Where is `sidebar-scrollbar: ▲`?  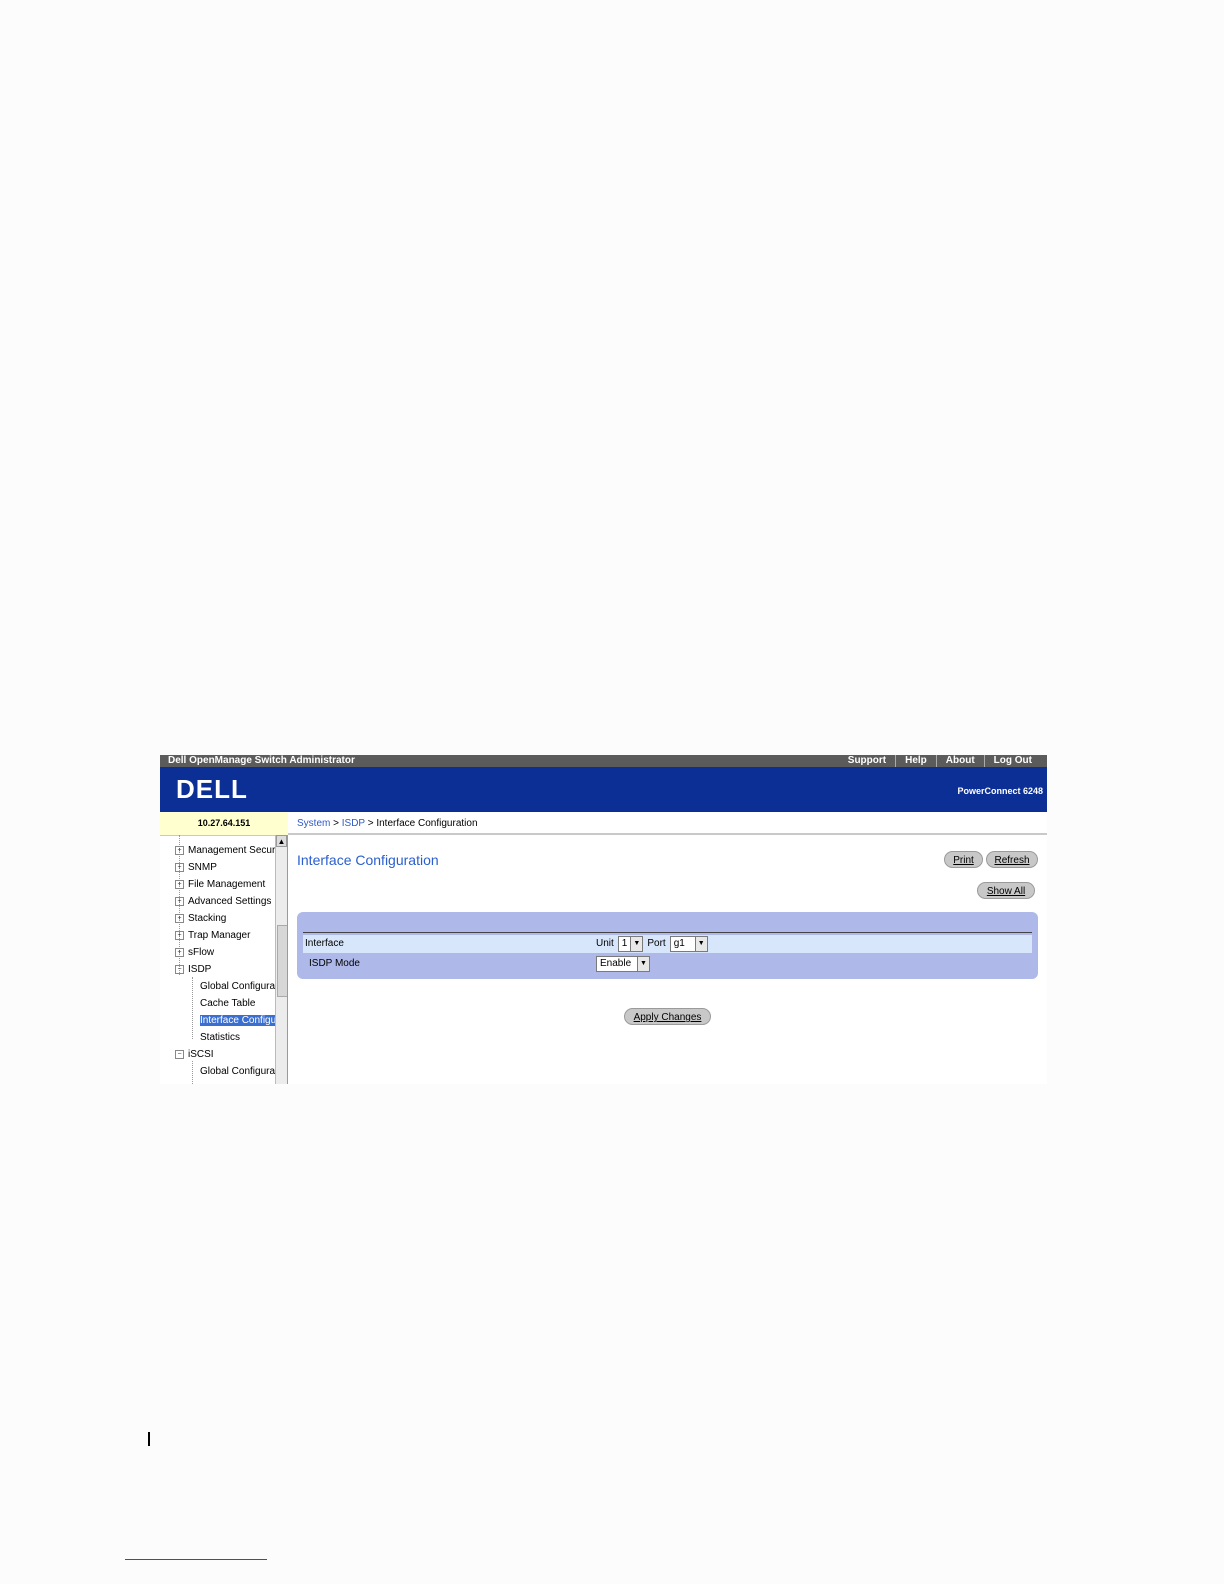 sidebar-scrollbar: ▲ is located at coordinates (281, 959).